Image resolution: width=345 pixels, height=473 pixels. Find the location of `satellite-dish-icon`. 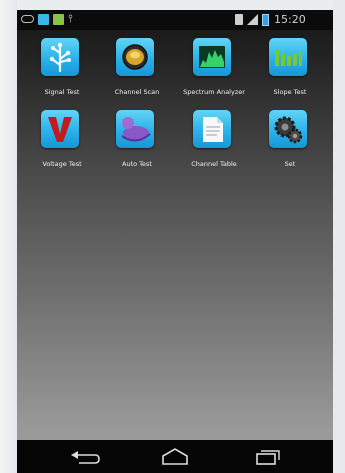

satellite-dish-icon is located at coordinates (135, 57).